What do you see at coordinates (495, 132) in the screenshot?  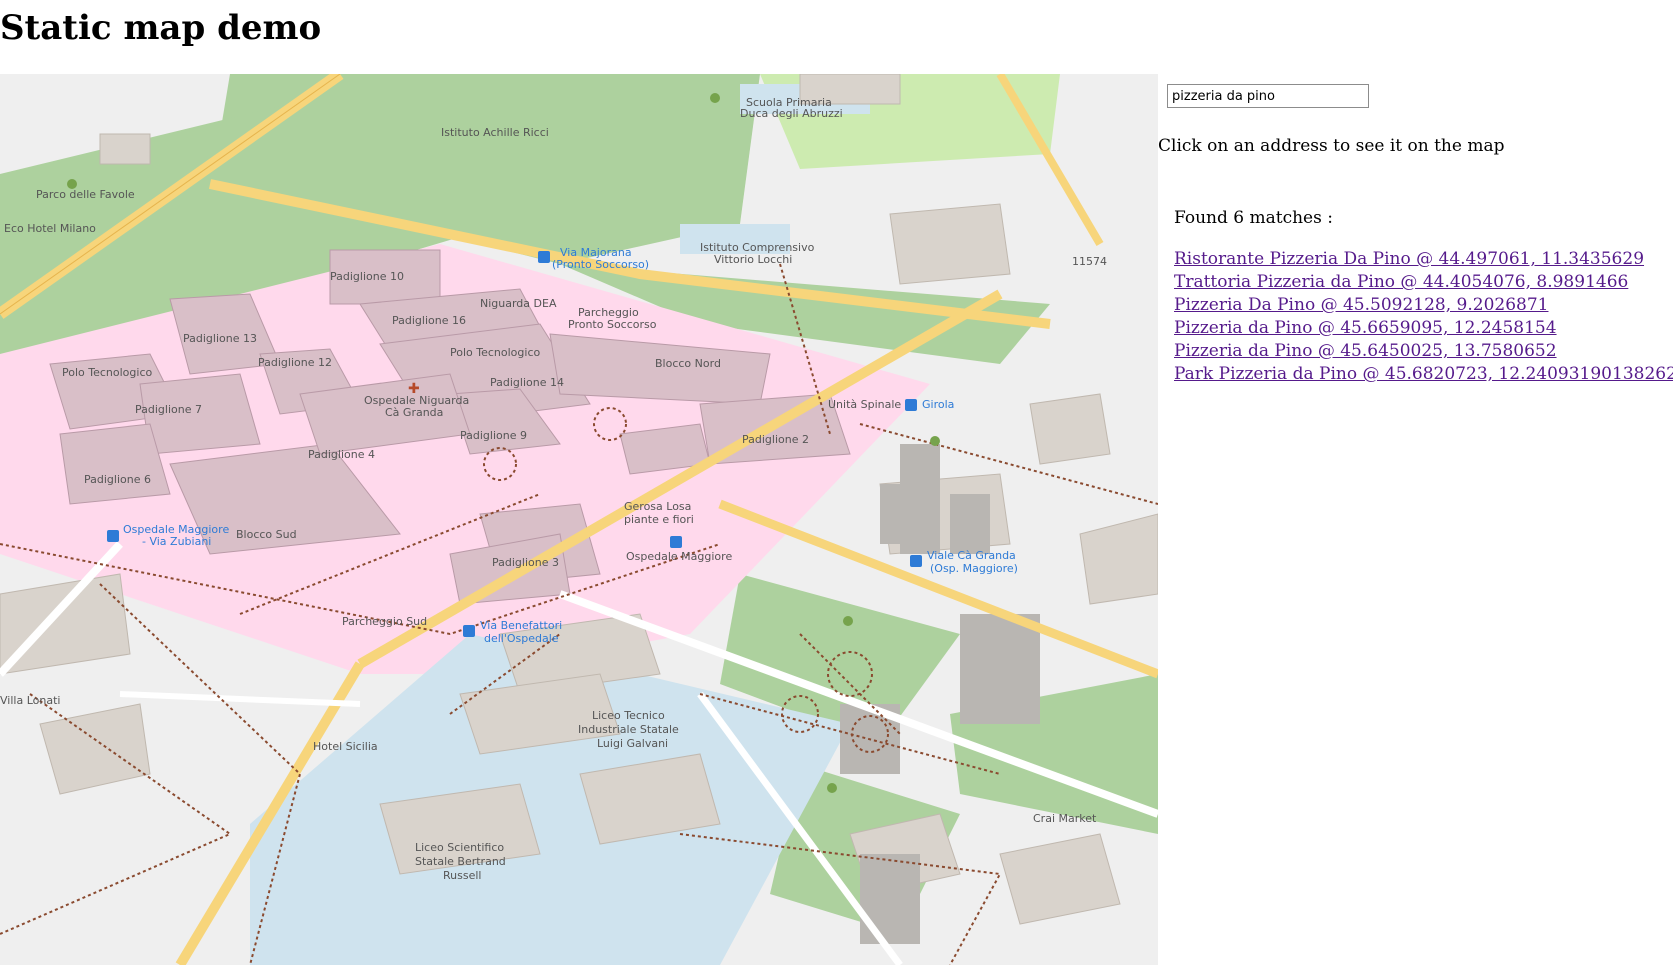 I see `label-achille-ricci: Istituto Achille Ricci` at bounding box center [495, 132].